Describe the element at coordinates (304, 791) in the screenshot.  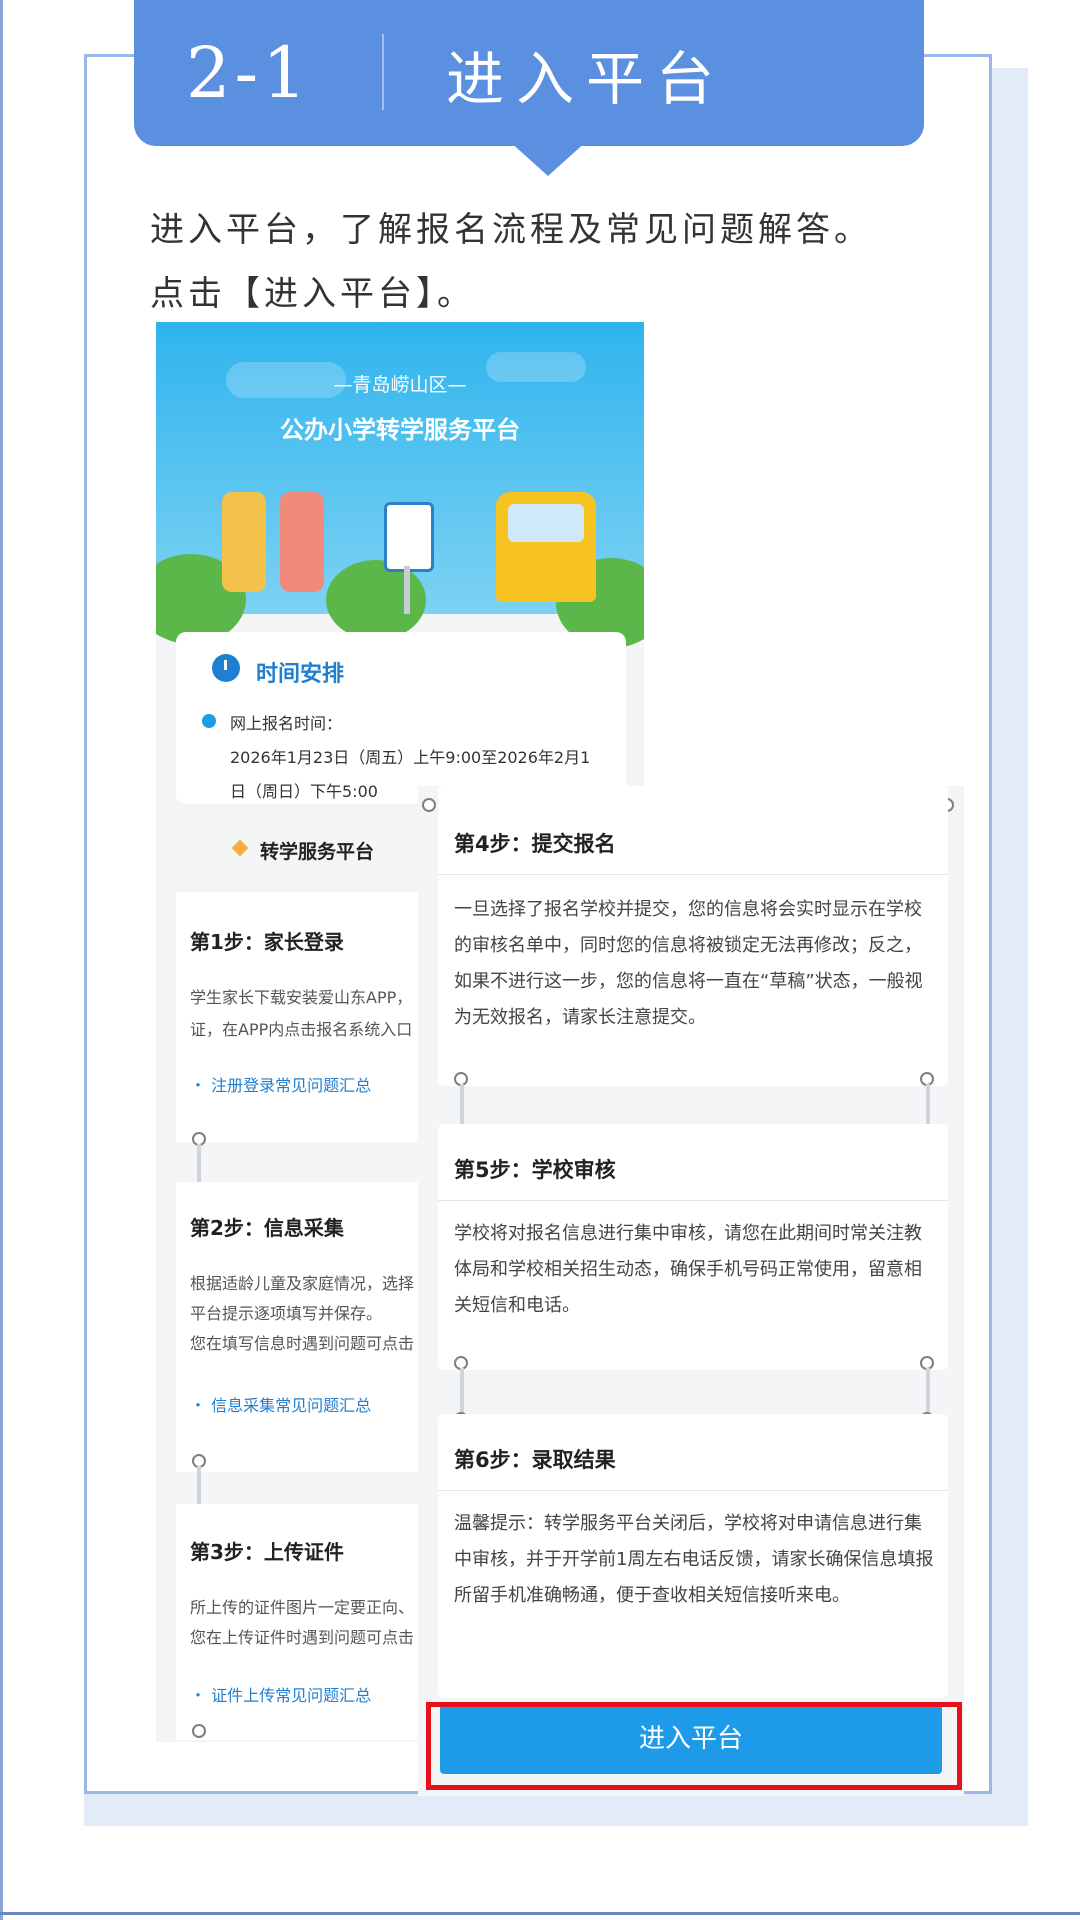
I see `schedule-time-2: 日（周日）下午5:00` at that location.